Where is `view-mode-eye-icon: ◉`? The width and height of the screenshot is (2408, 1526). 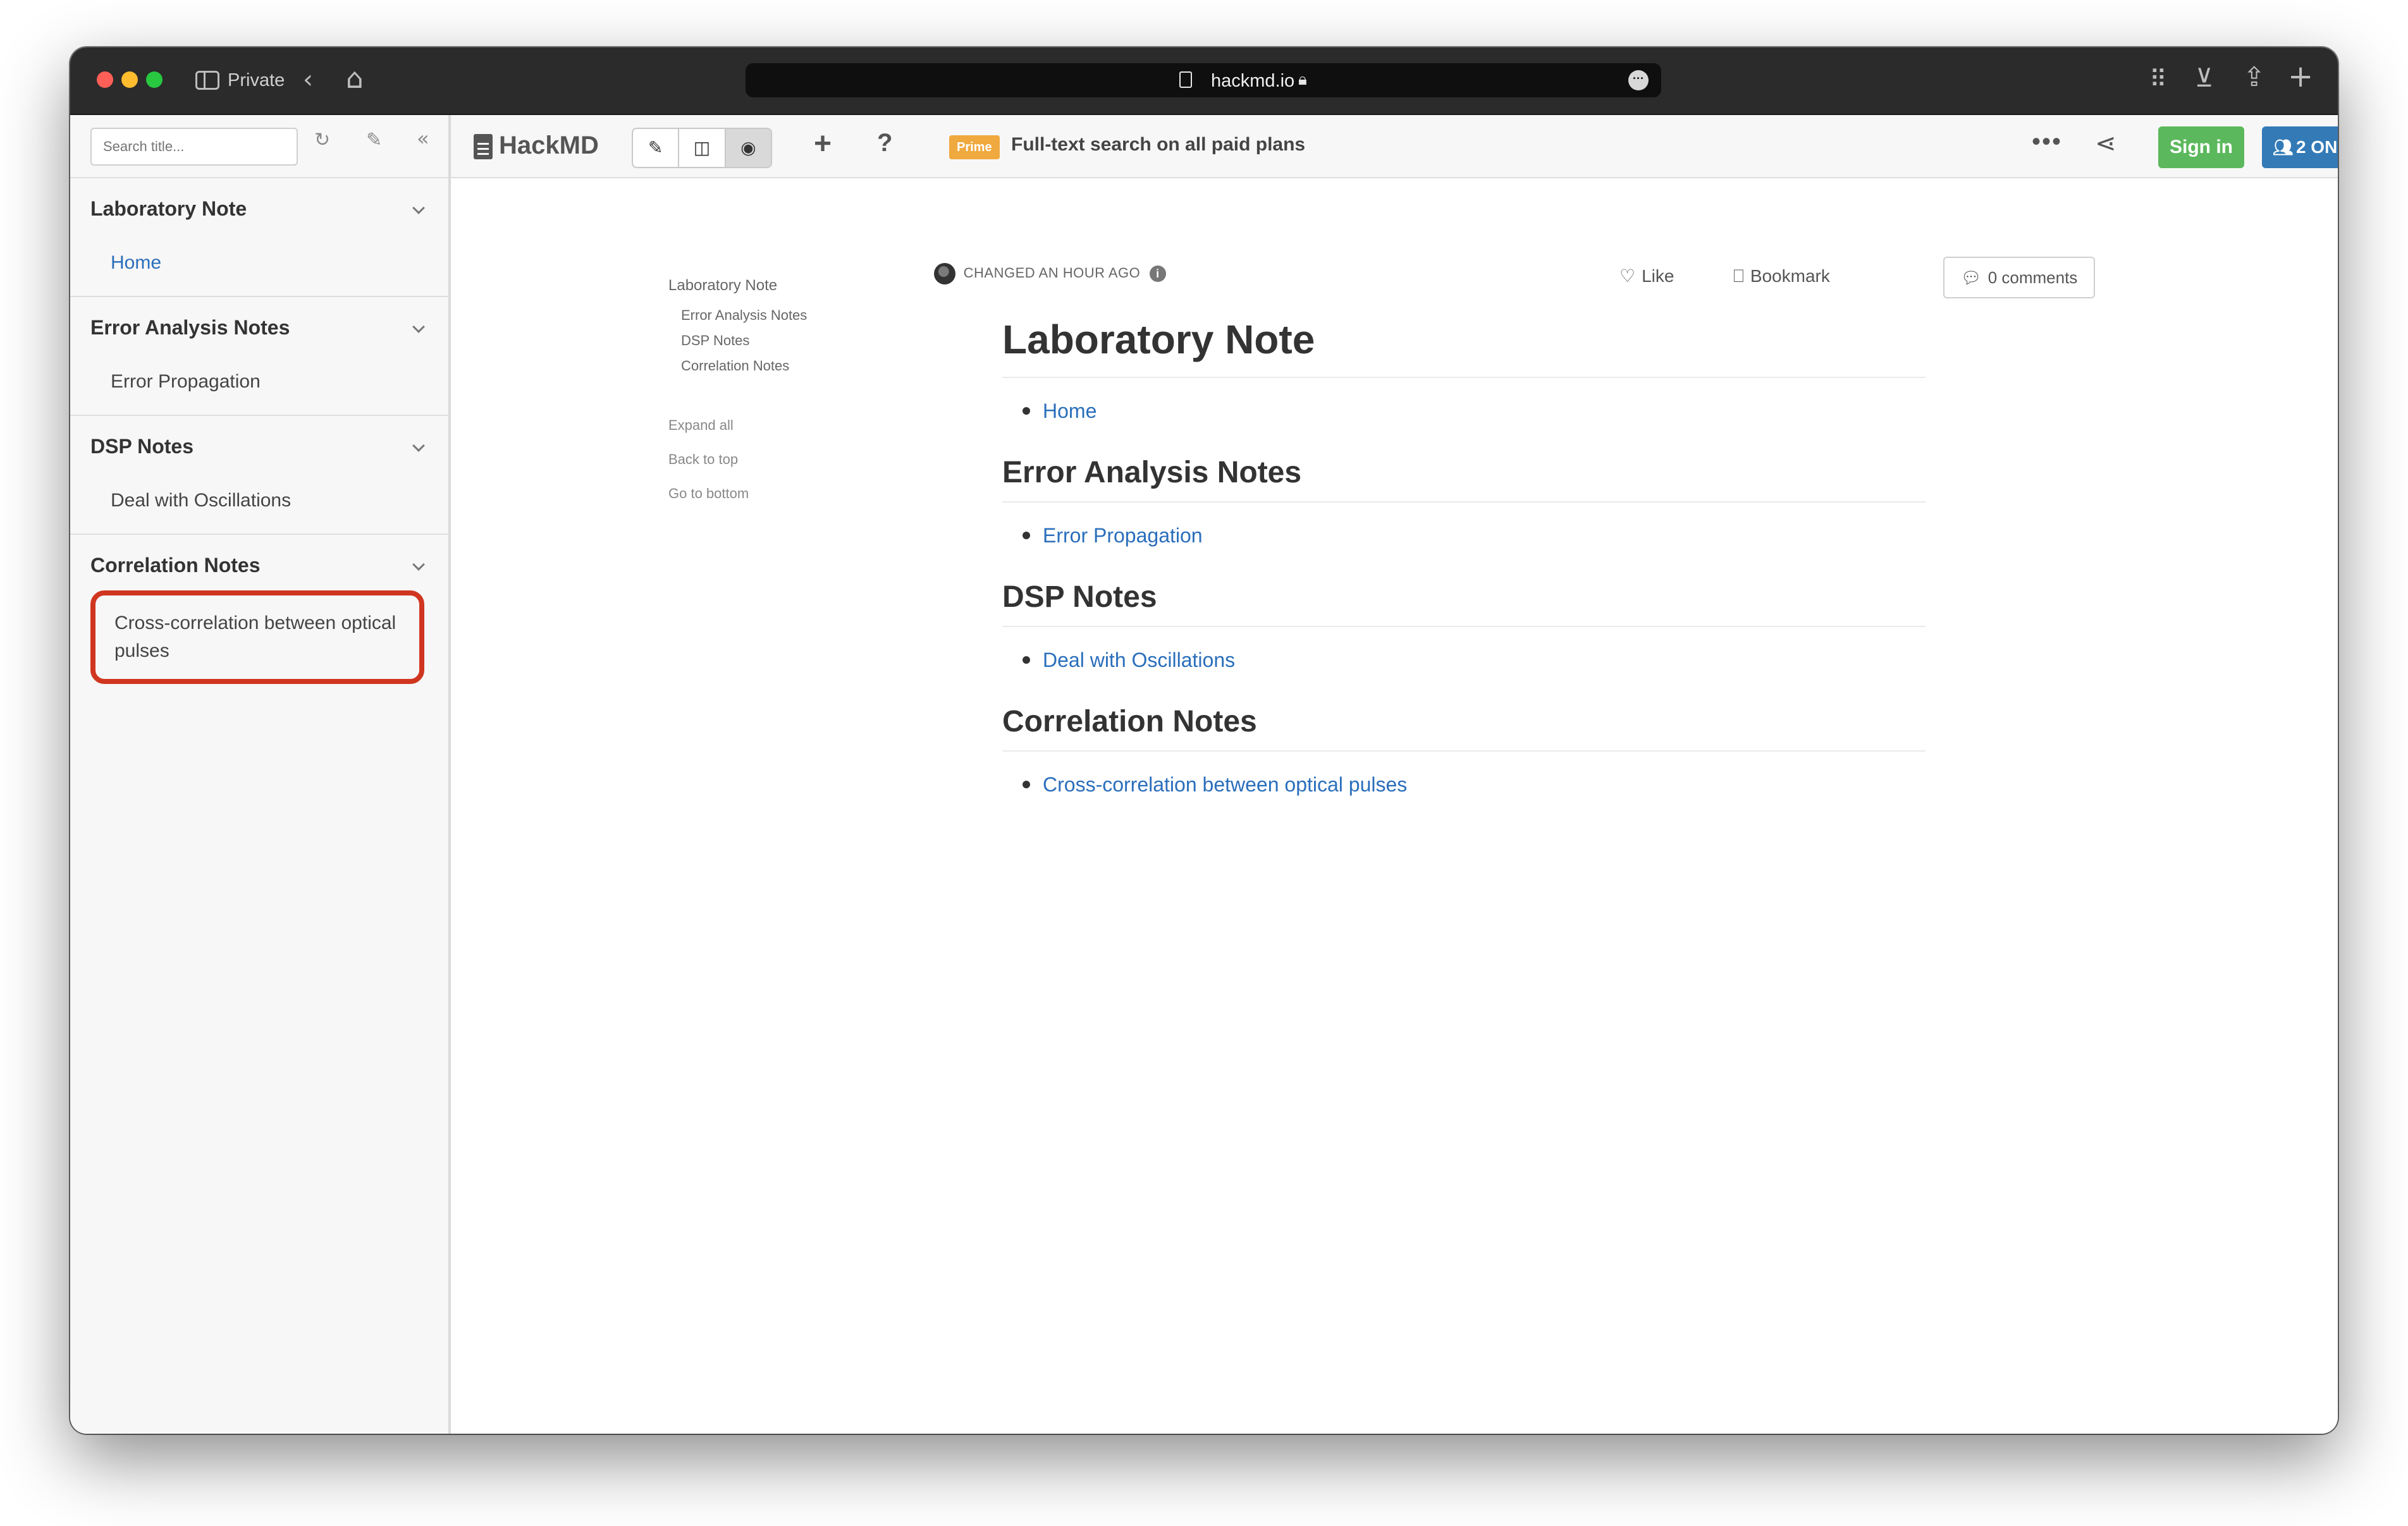
view-mode-eye-icon: ◉ is located at coordinates (748, 148).